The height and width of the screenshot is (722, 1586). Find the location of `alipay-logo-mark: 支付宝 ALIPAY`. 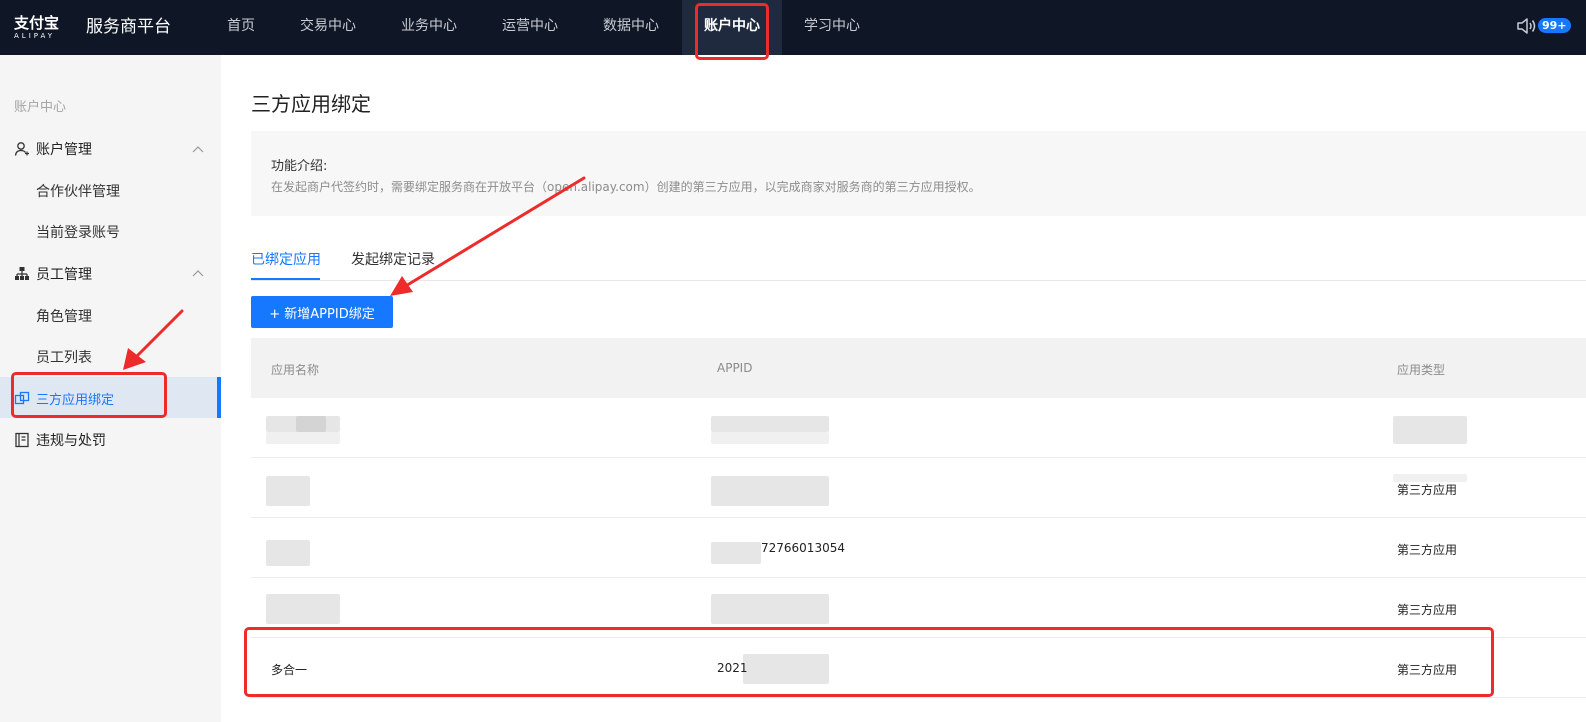

alipay-logo-mark: 支付宝 ALIPAY is located at coordinates (44, 28).